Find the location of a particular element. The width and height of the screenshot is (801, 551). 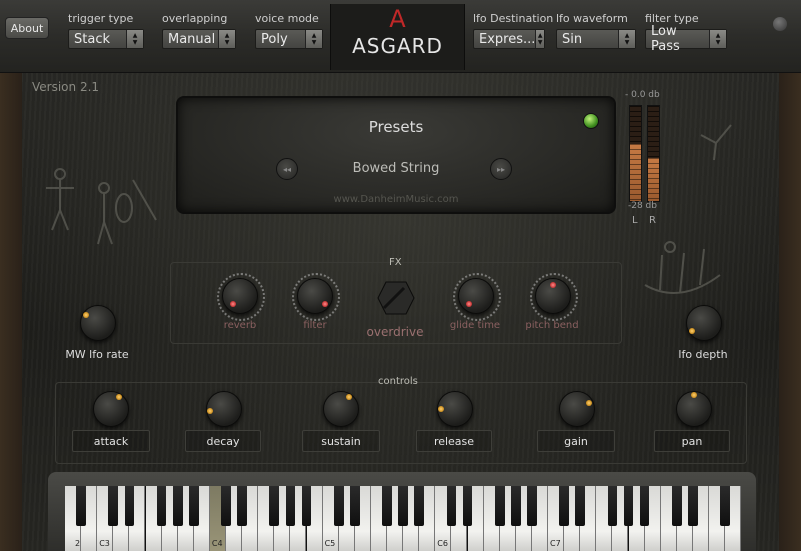

sustain-knob is located at coordinates (341, 409).